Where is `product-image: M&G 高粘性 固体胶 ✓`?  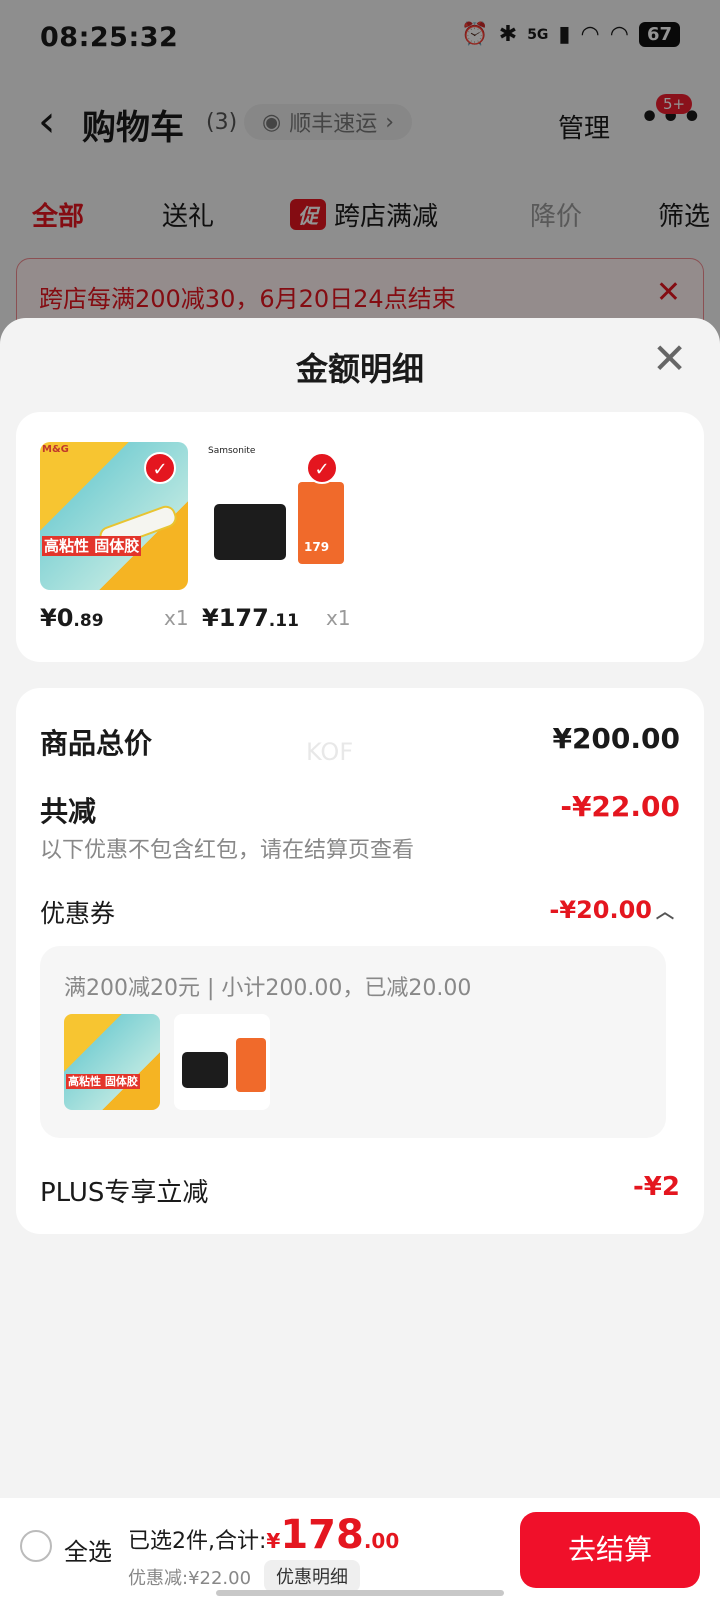 product-image: M&G 高粘性 固体胶 ✓ is located at coordinates (114, 516).